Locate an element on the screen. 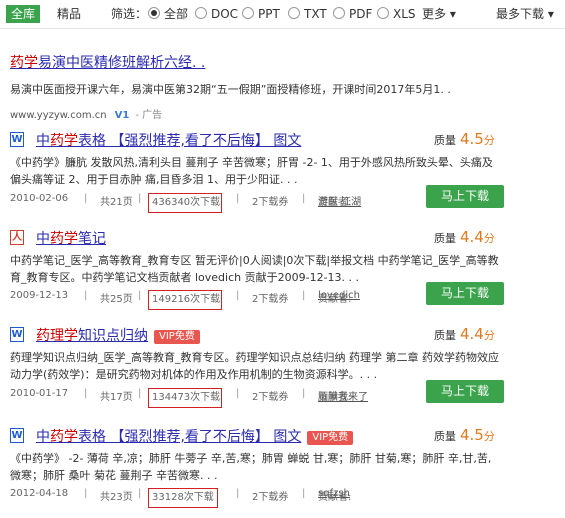 Image resolution: width=565 pixels, height=518 pixels. v1-badge-icon: V1 is located at coordinates (122, 115).